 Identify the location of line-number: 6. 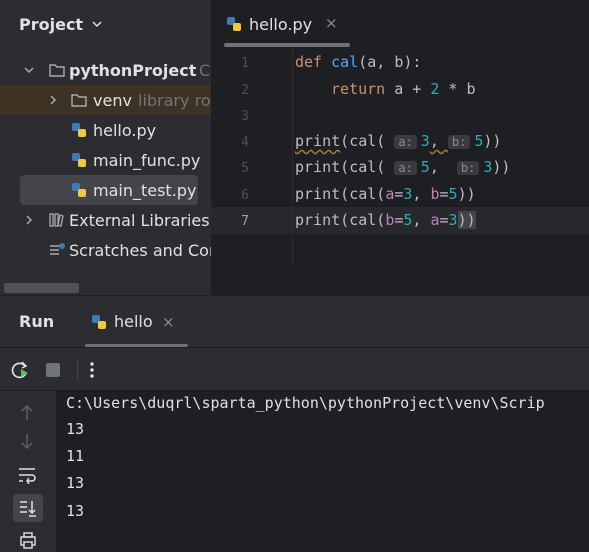
(245, 195).